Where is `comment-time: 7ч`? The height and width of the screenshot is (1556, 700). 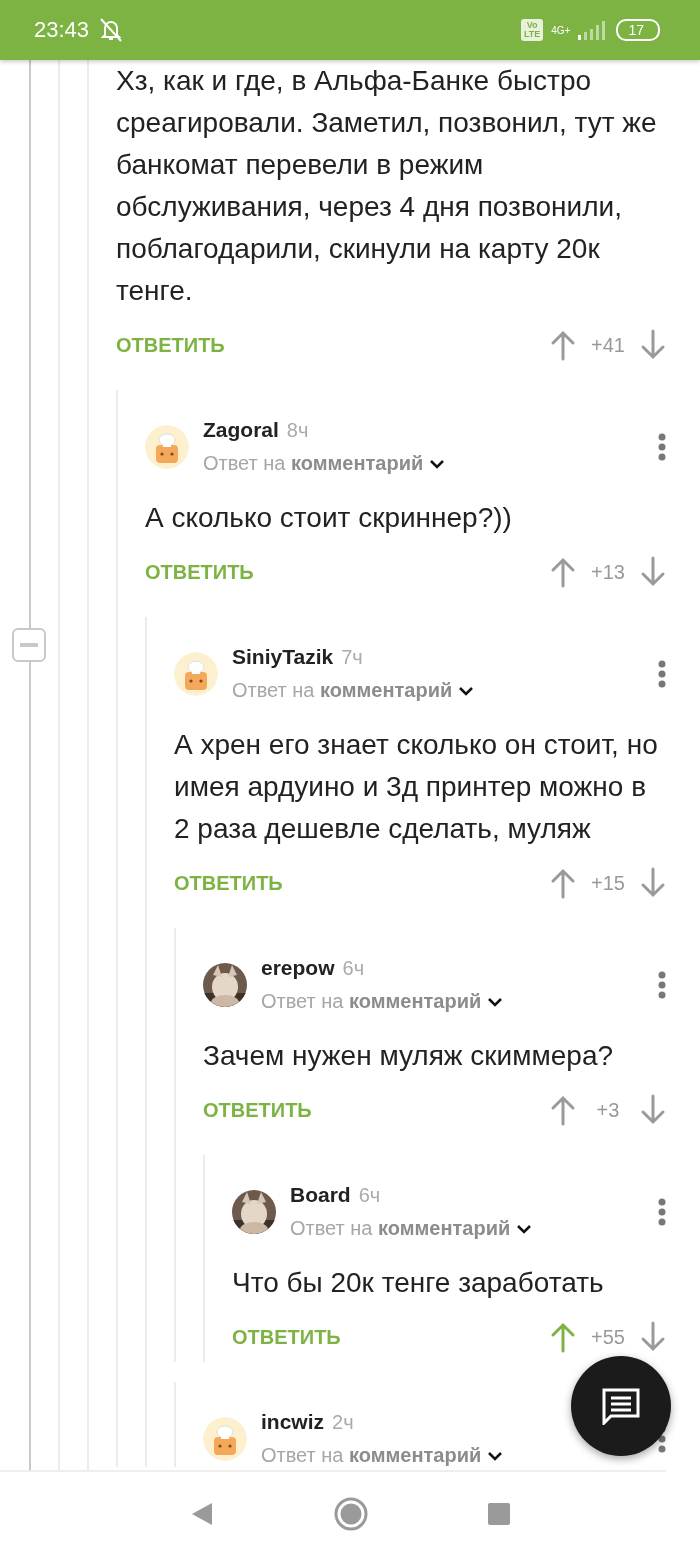
comment-time: 7ч is located at coordinates (352, 657).